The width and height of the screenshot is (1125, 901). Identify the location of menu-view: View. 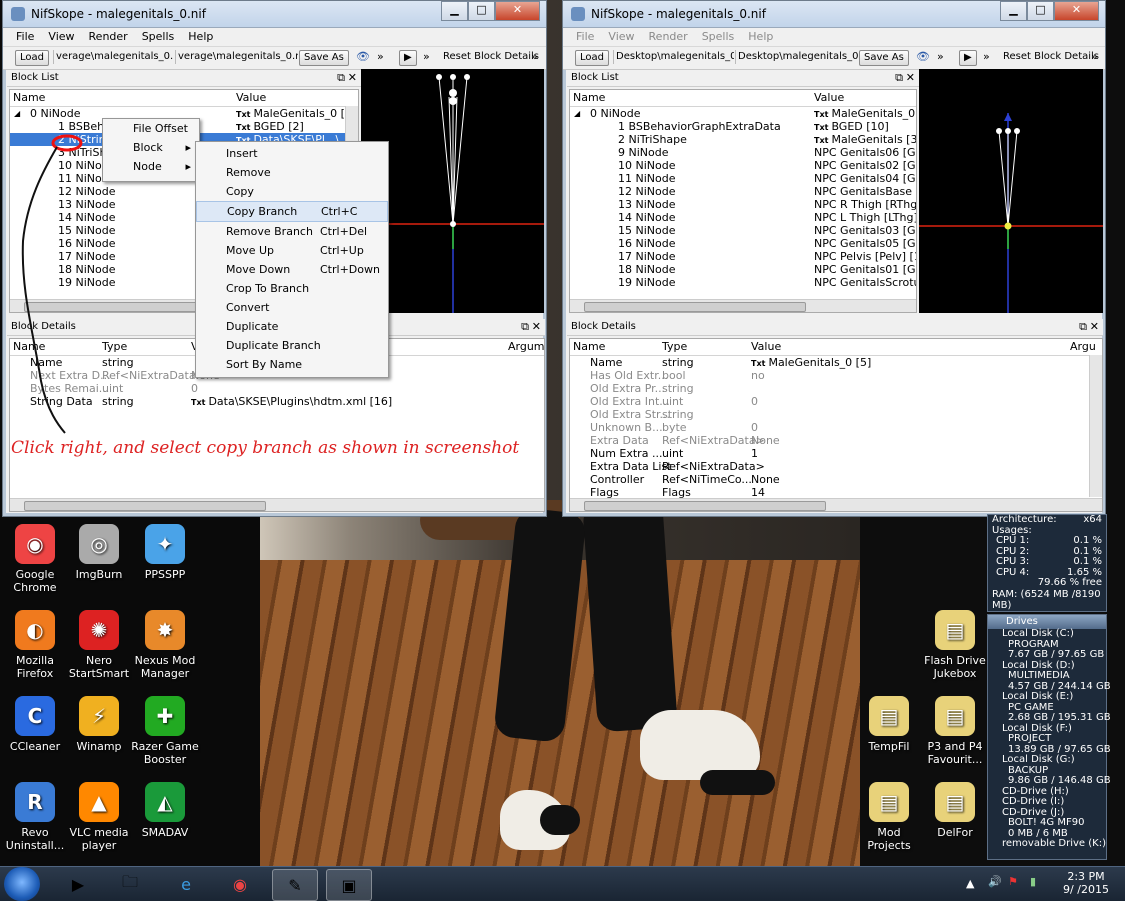
(621, 37).